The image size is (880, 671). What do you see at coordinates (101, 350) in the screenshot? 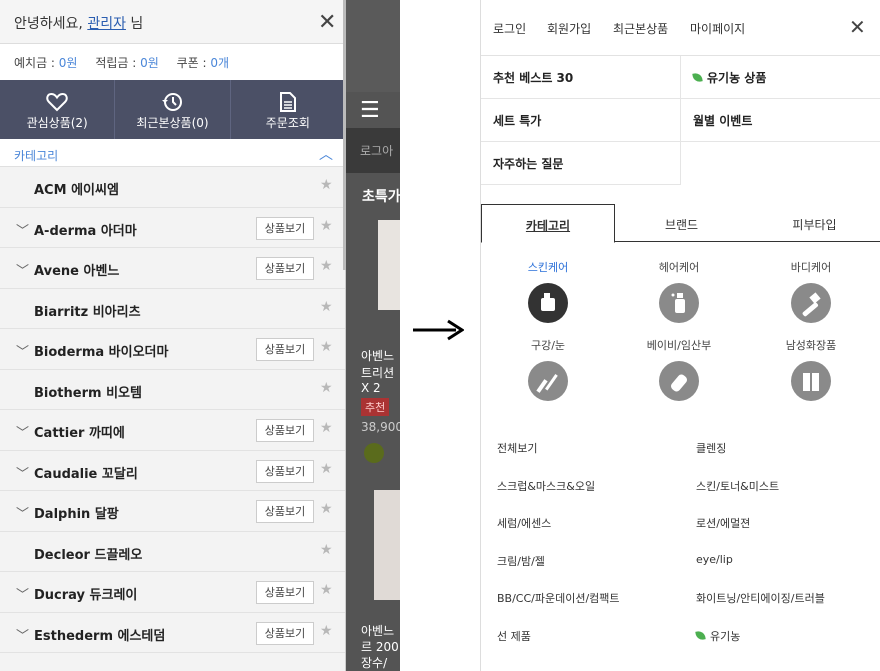
I see `brand-name: Bioderma 바이오더마` at bounding box center [101, 350].